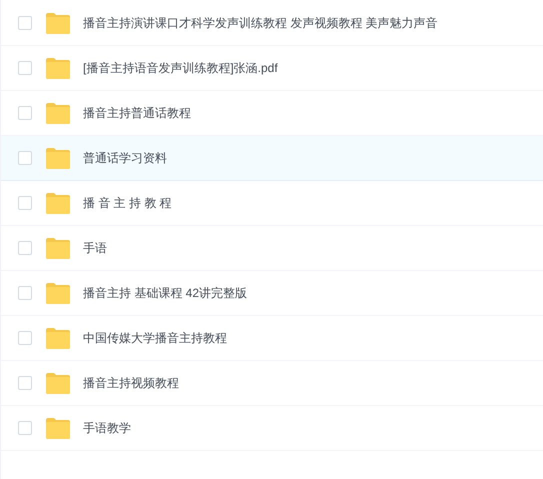 This screenshot has height=479, width=543. Describe the element at coordinates (95, 248) in the screenshot. I see `file-name: 手语` at that location.